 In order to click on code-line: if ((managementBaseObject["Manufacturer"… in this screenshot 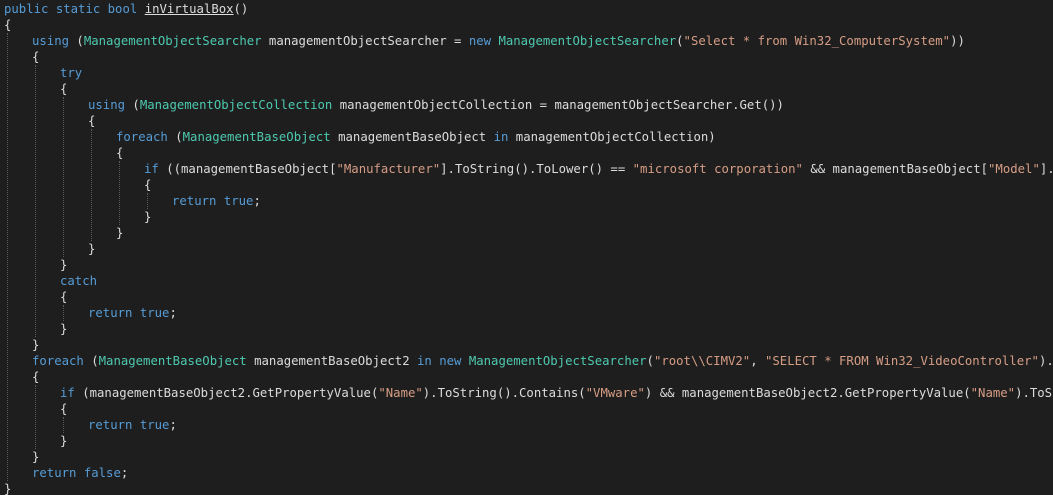, I will do `click(598, 169)`.